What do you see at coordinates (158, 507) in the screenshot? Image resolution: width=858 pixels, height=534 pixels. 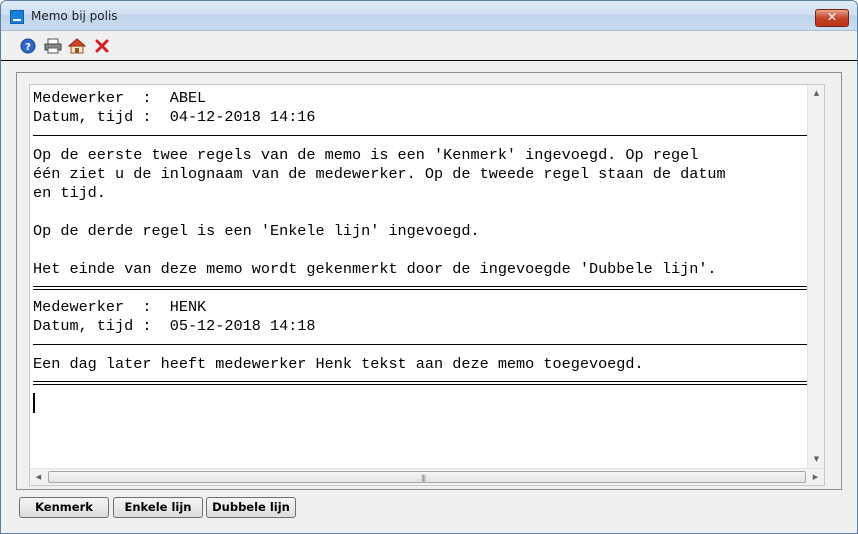 I see `enkele-lijn-button: Enkele lijn` at bounding box center [158, 507].